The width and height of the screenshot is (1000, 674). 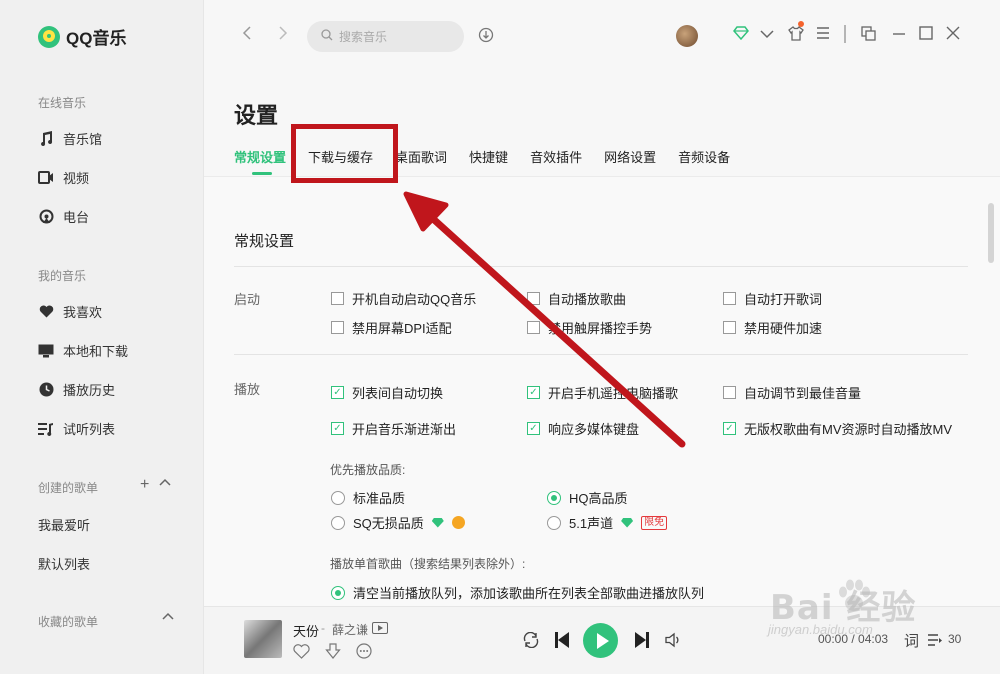 I want to click on tab-audio-device: 音频设备, so click(x=704, y=161).